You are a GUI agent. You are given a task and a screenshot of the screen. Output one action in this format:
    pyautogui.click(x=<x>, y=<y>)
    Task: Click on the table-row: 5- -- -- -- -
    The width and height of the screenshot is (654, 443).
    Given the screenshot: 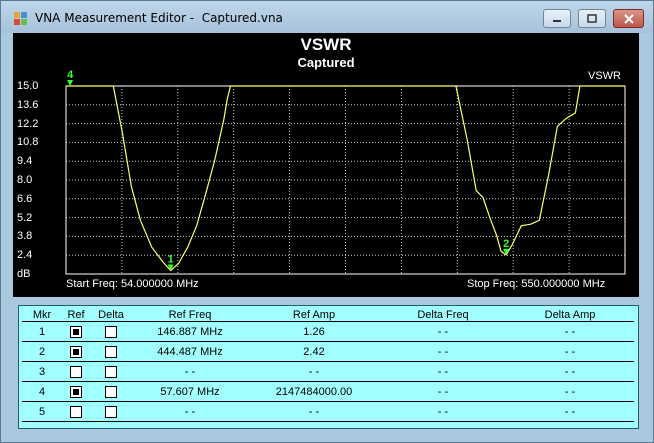 What is the action you would take?
    pyautogui.click(x=328, y=411)
    